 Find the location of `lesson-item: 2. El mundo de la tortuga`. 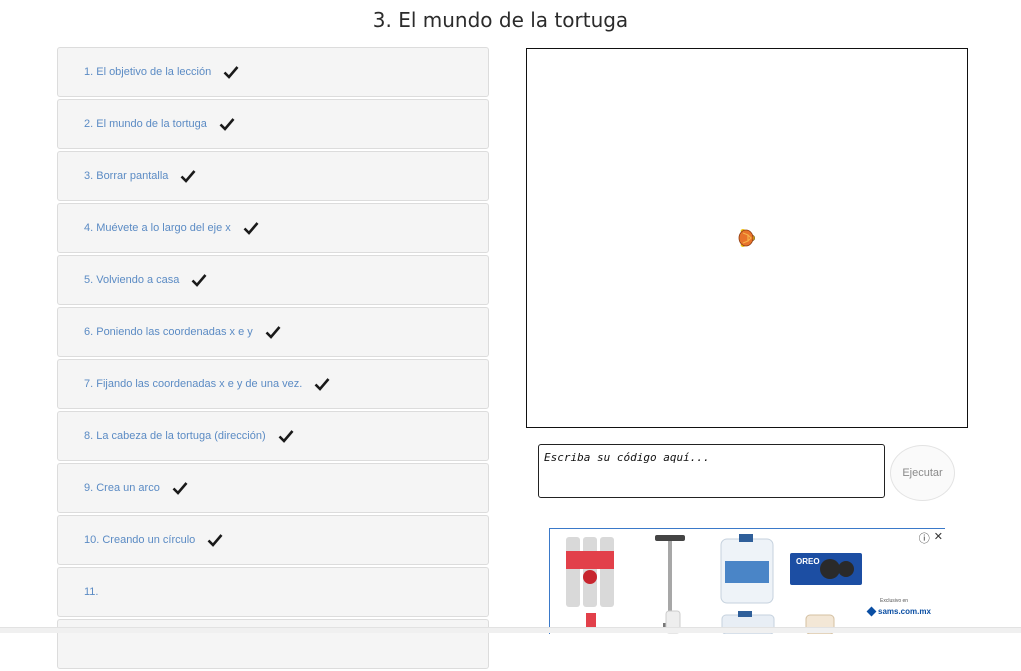

lesson-item: 2. El mundo de la tortuga is located at coordinates (273, 124).